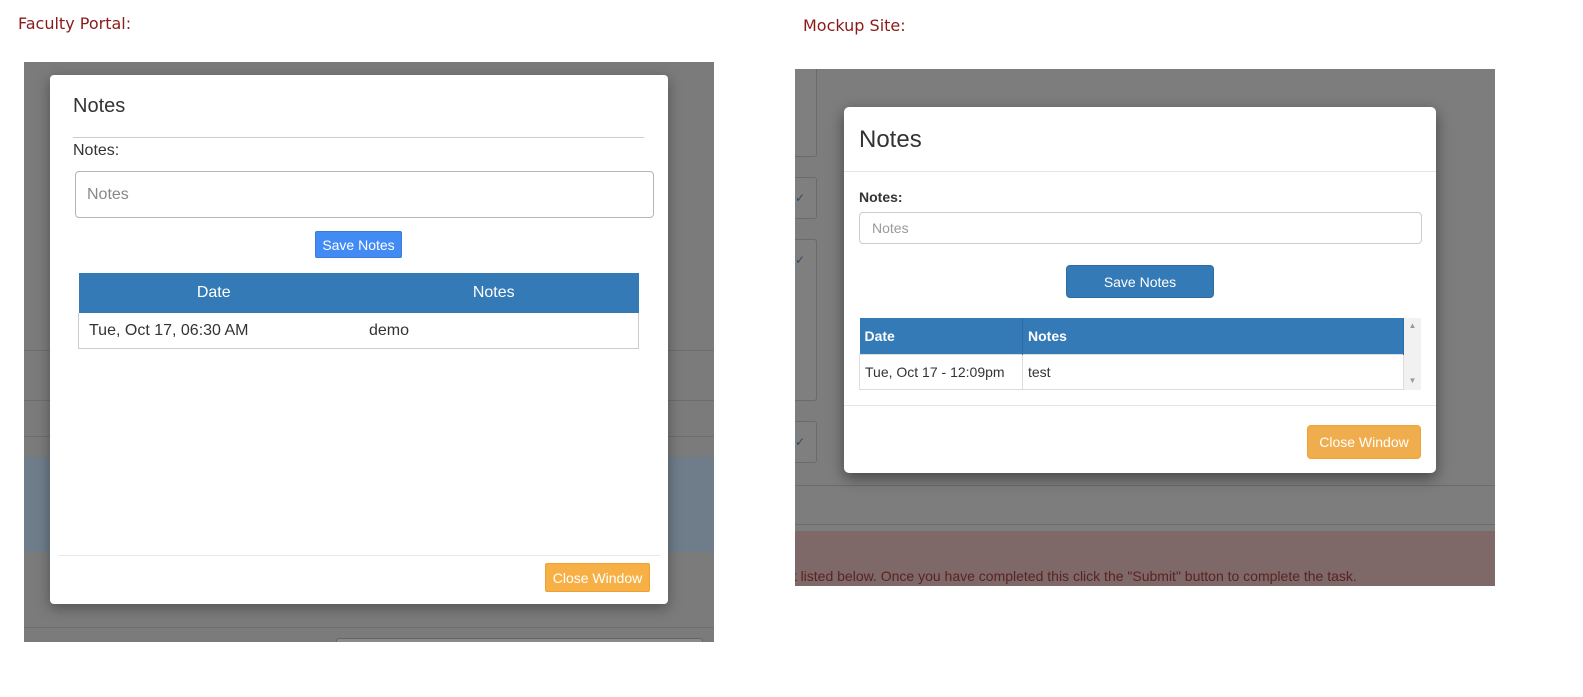 Image resolution: width=1583 pixels, height=697 pixels. I want to click on scroll-up-arrow-icon: ▲, so click(1412, 326).